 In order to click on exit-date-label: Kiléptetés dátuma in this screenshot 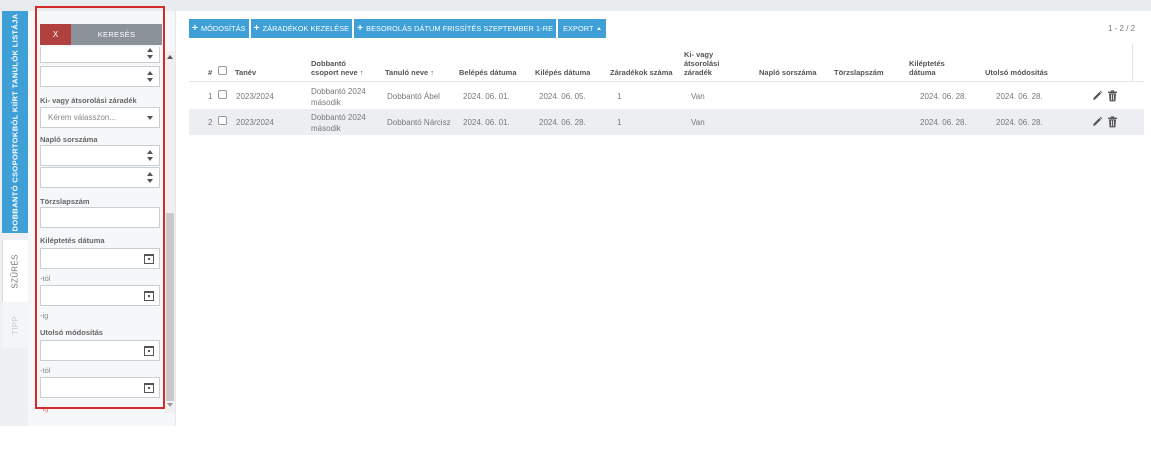, I will do `click(72, 240)`.